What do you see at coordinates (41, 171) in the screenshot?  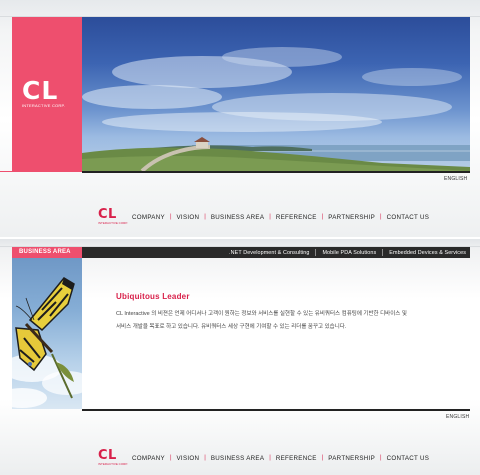 I see `accent-rule` at bounding box center [41, 171].